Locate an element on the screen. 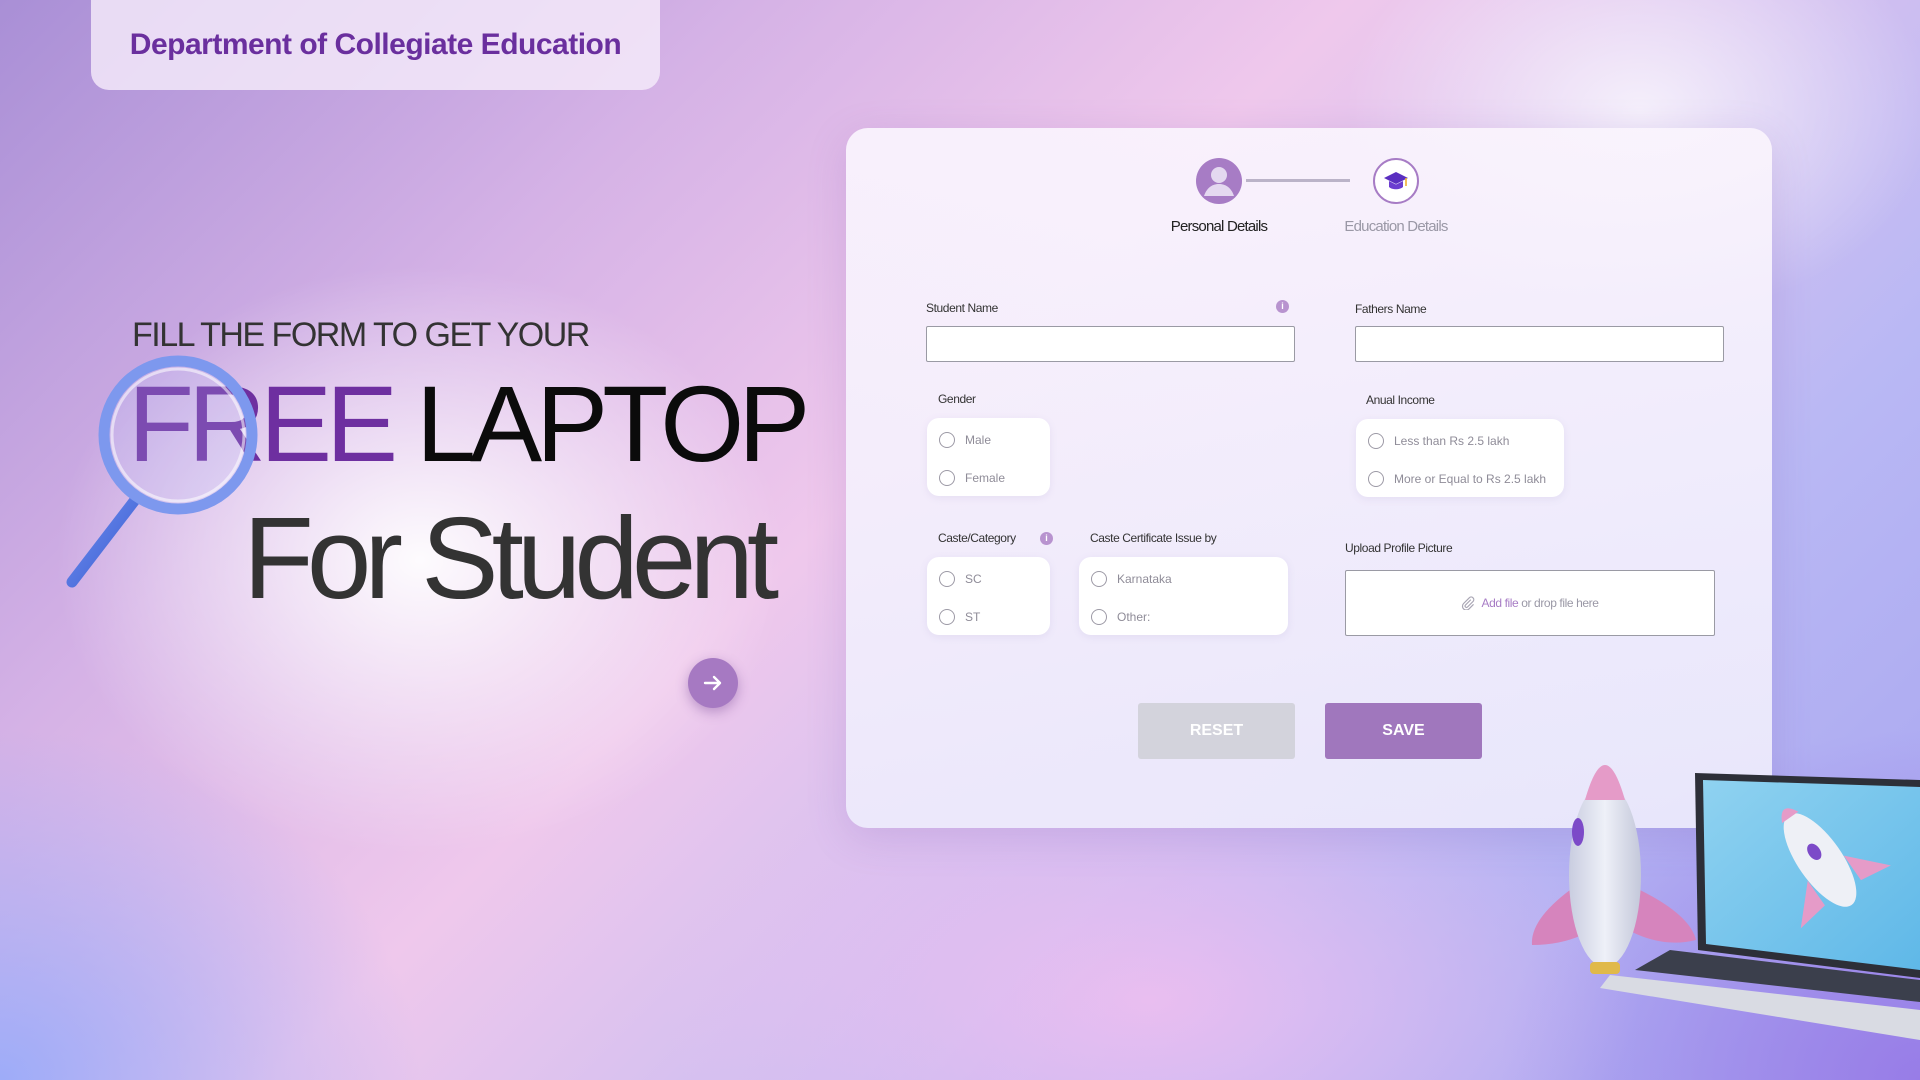 This screenshot has width=1920, height=1080. step-personal-details: Personal Details is located at coordinates (1219, 196).